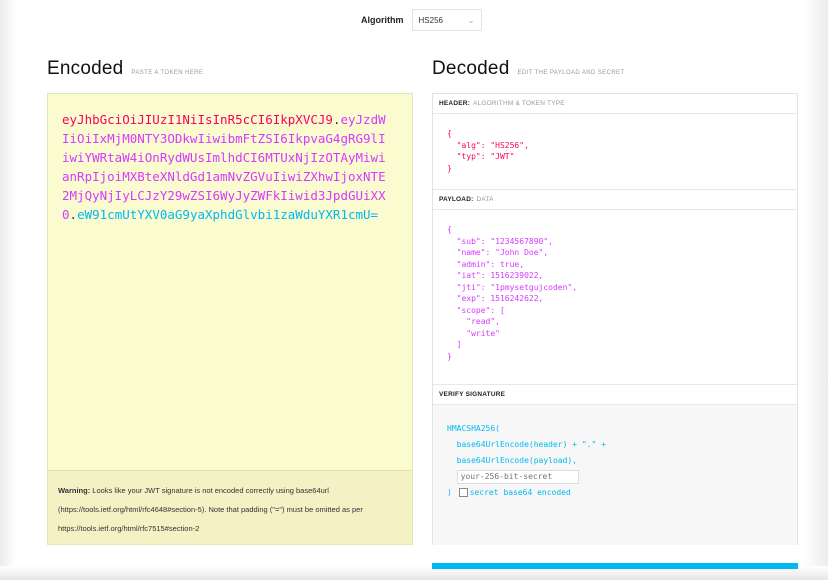 Image resolution: width=828 pixels, height=580 pixels. What do you see at coordinates (615, 152) in the screenshot?
I see `header-json-editor: { "alg": "HS256", "typ": "JWT" }` at bounding box center [615, 152].